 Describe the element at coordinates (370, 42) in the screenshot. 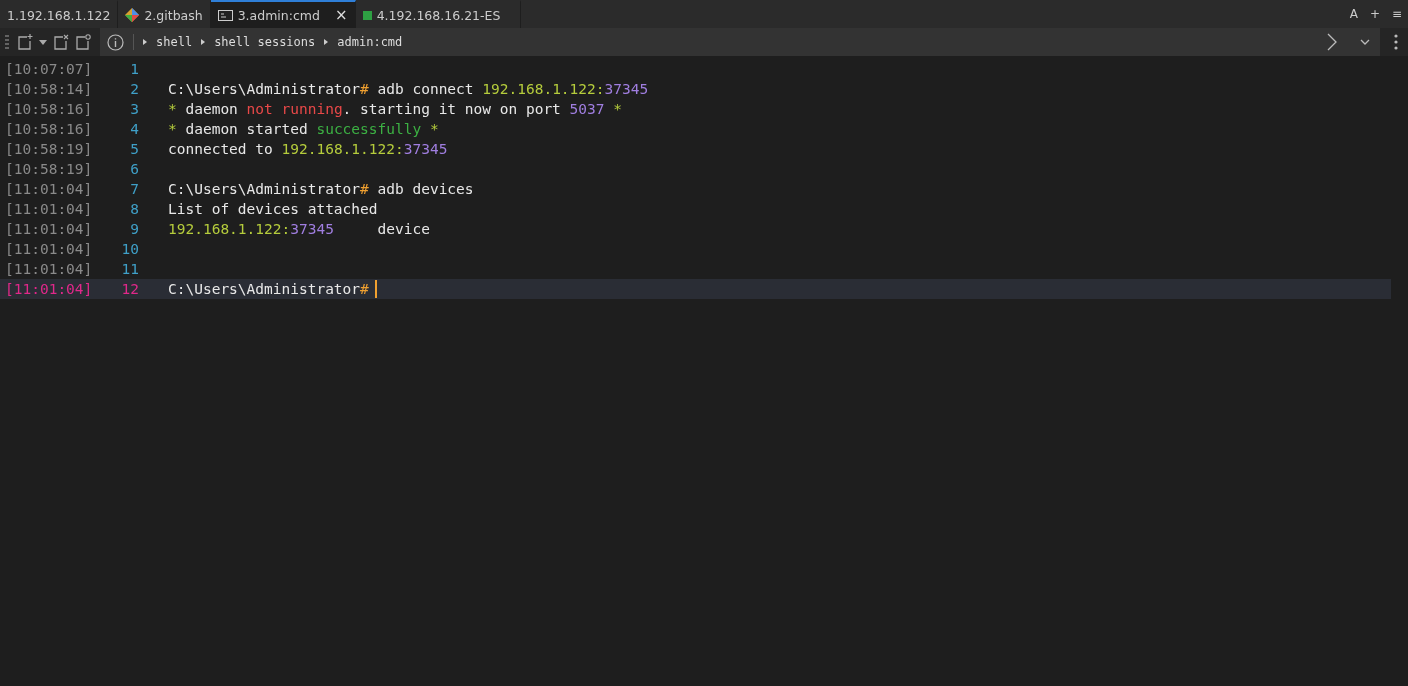

I see `breadcrumb-item: admin:cmd` at that location.